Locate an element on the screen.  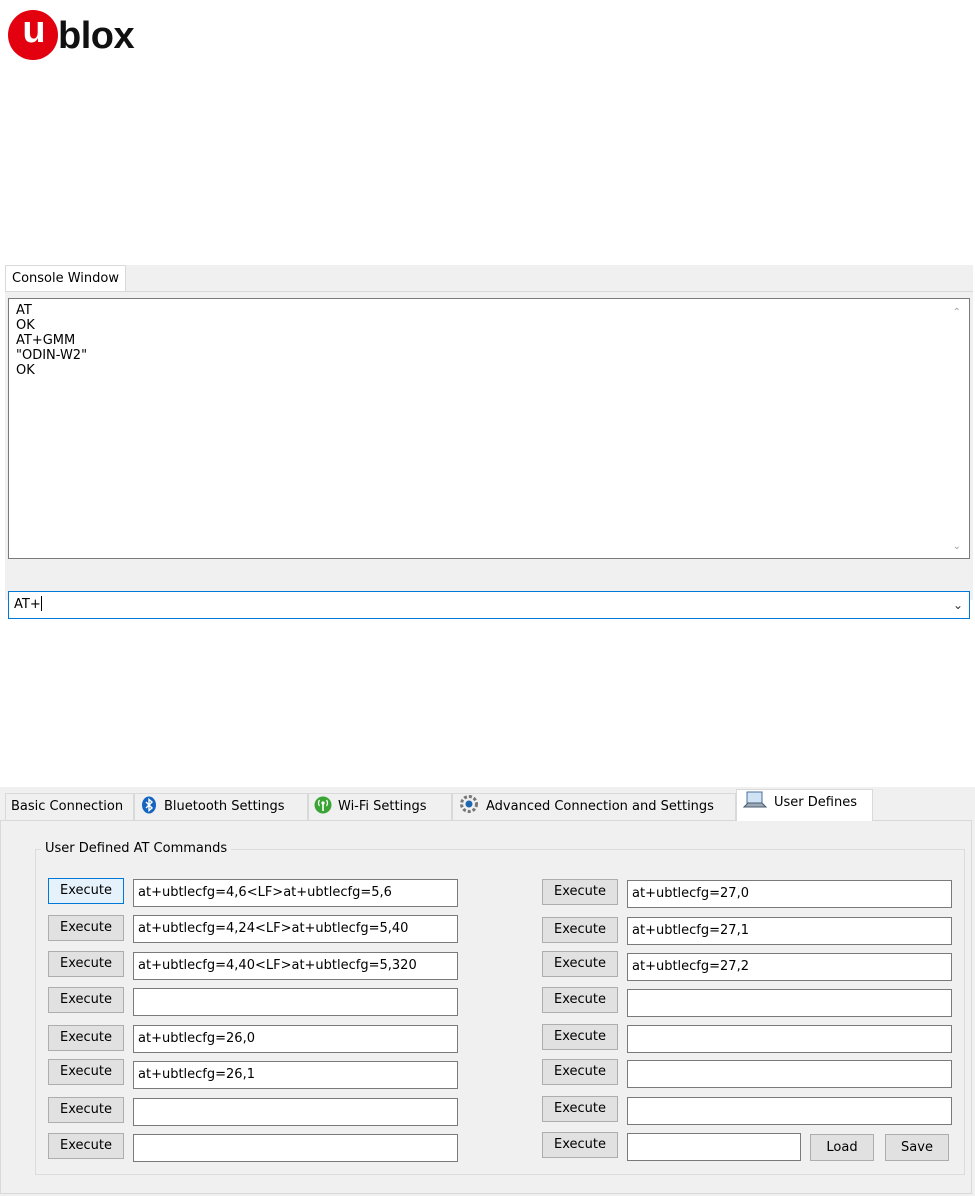
tab-basic-connection: Basic Connection is located at coordinates (69, 806).